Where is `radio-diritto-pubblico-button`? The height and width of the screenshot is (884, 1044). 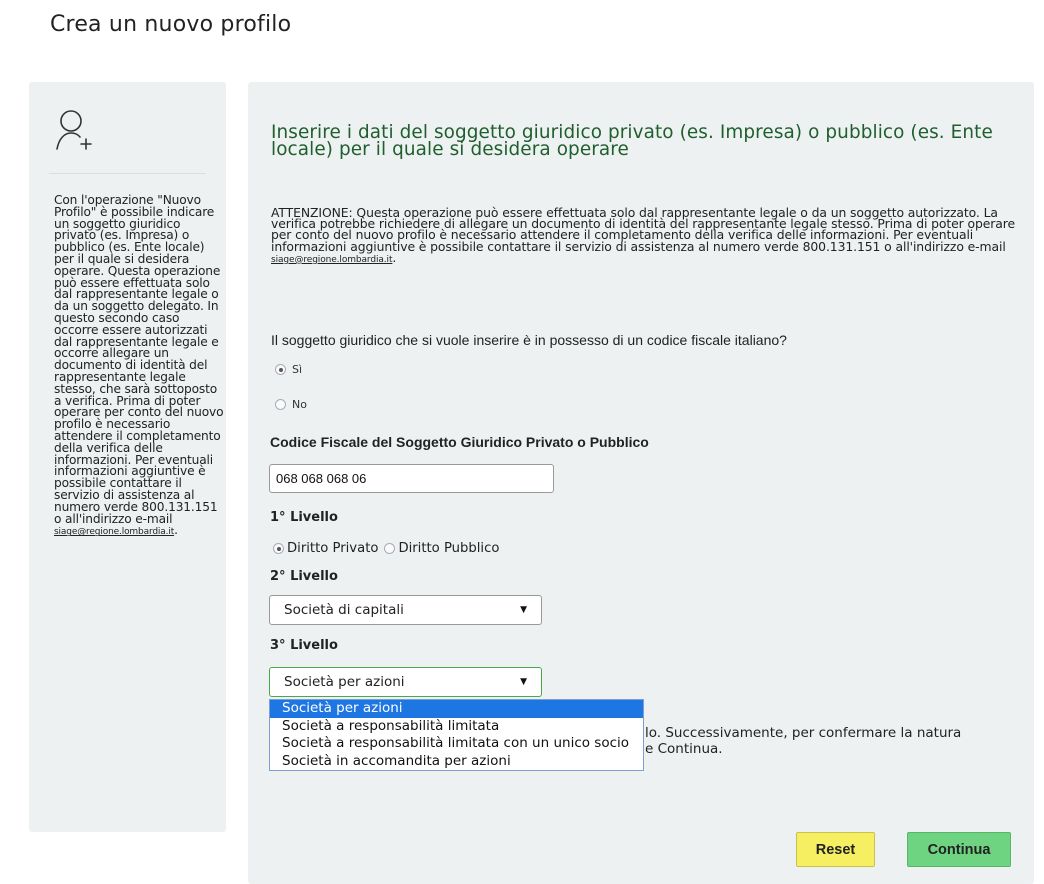 radio-diritto-pubblico-button is located at coordinates (390, 548).